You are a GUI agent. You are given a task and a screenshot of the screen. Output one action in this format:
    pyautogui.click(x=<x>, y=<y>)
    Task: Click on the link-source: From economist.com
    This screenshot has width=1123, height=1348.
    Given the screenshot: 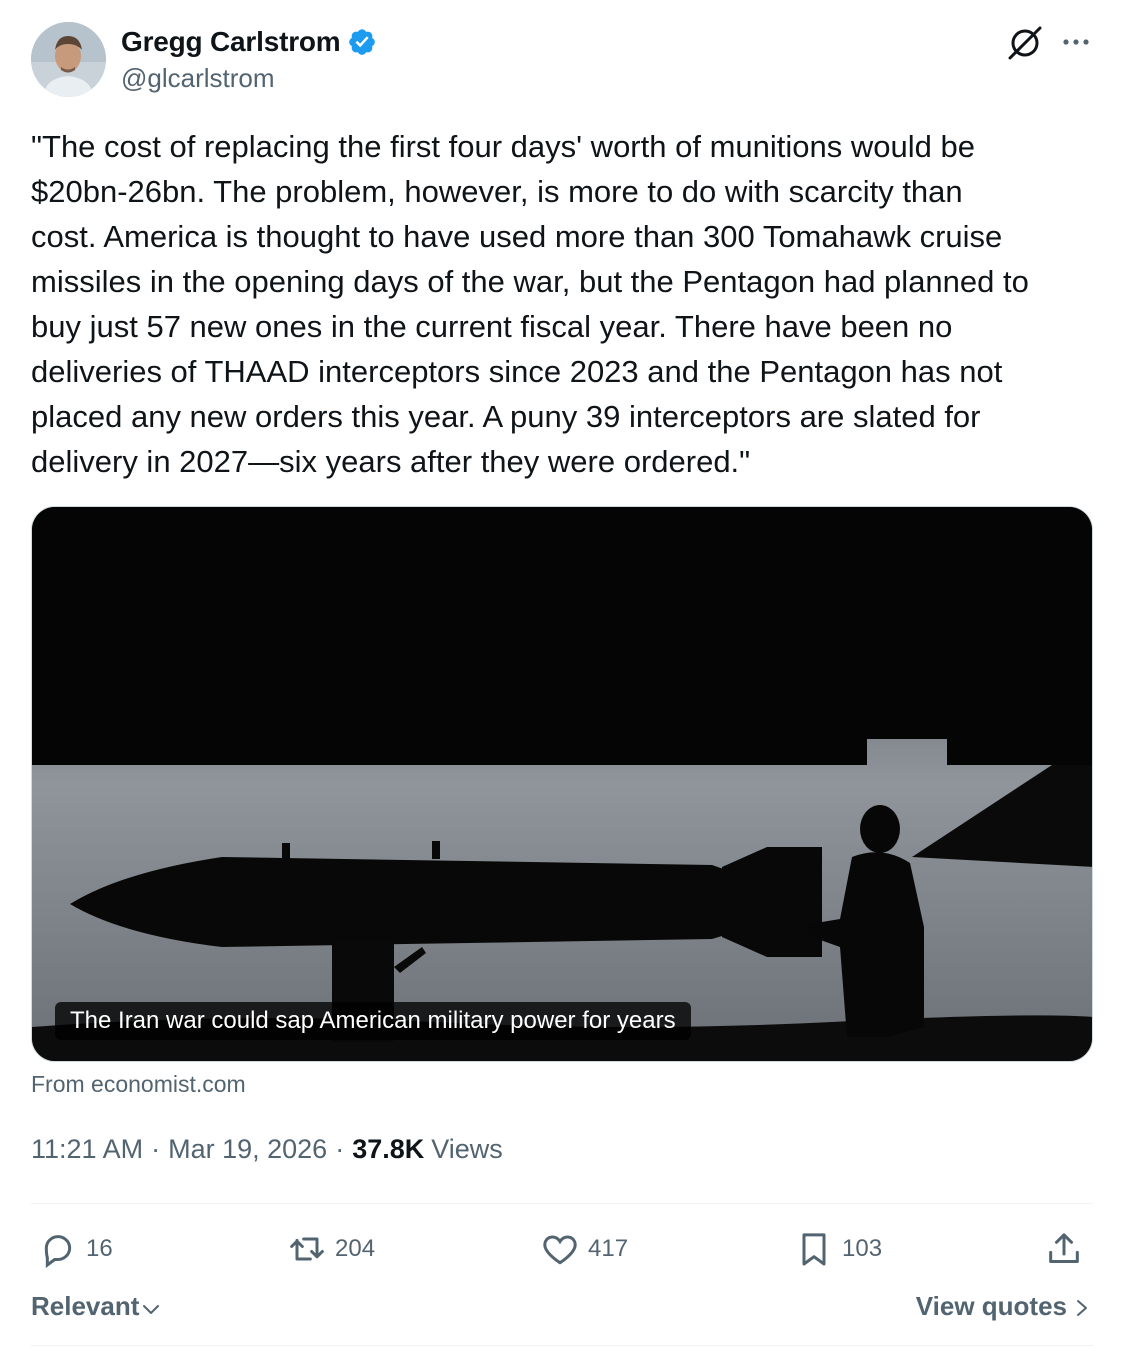 What is the action you would take?
    pyautogui.click(x=138, y=1084)
    